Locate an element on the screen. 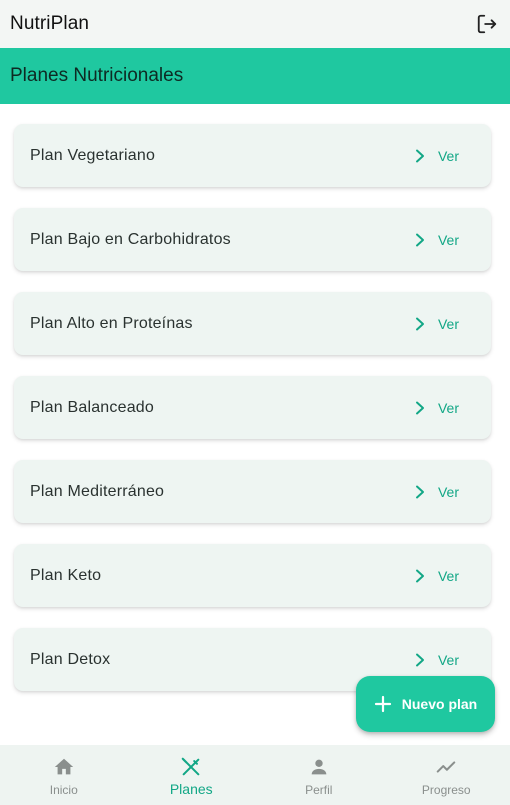 This screenshot has width=510, height=805. nav-item-inicio: Inicio is located at coordinates (64, 775).